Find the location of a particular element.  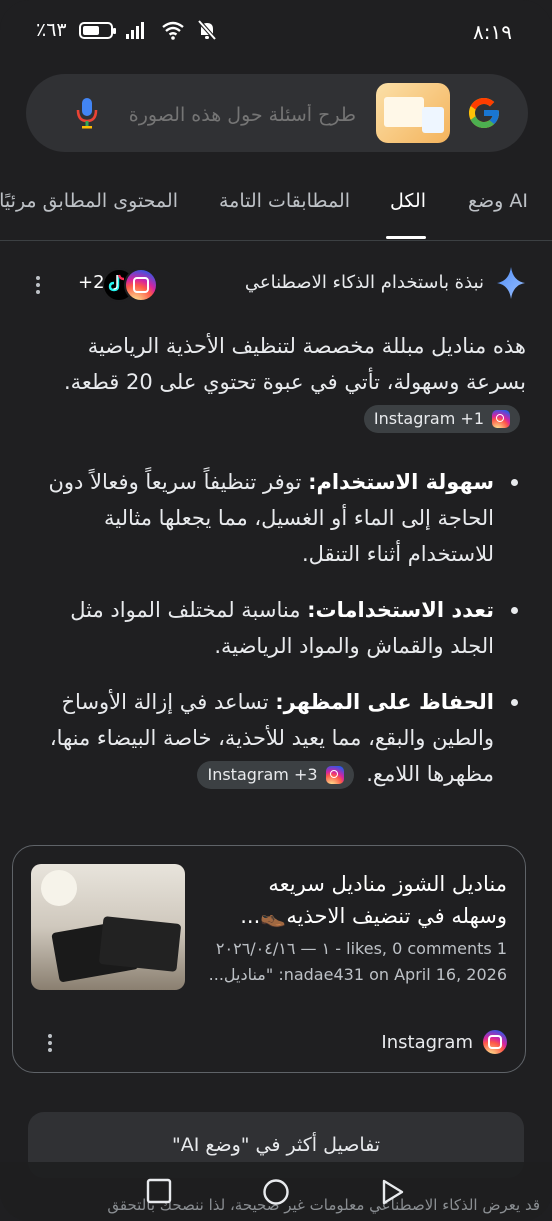

card-more-options-icon is located at coordinates (50, 1043).